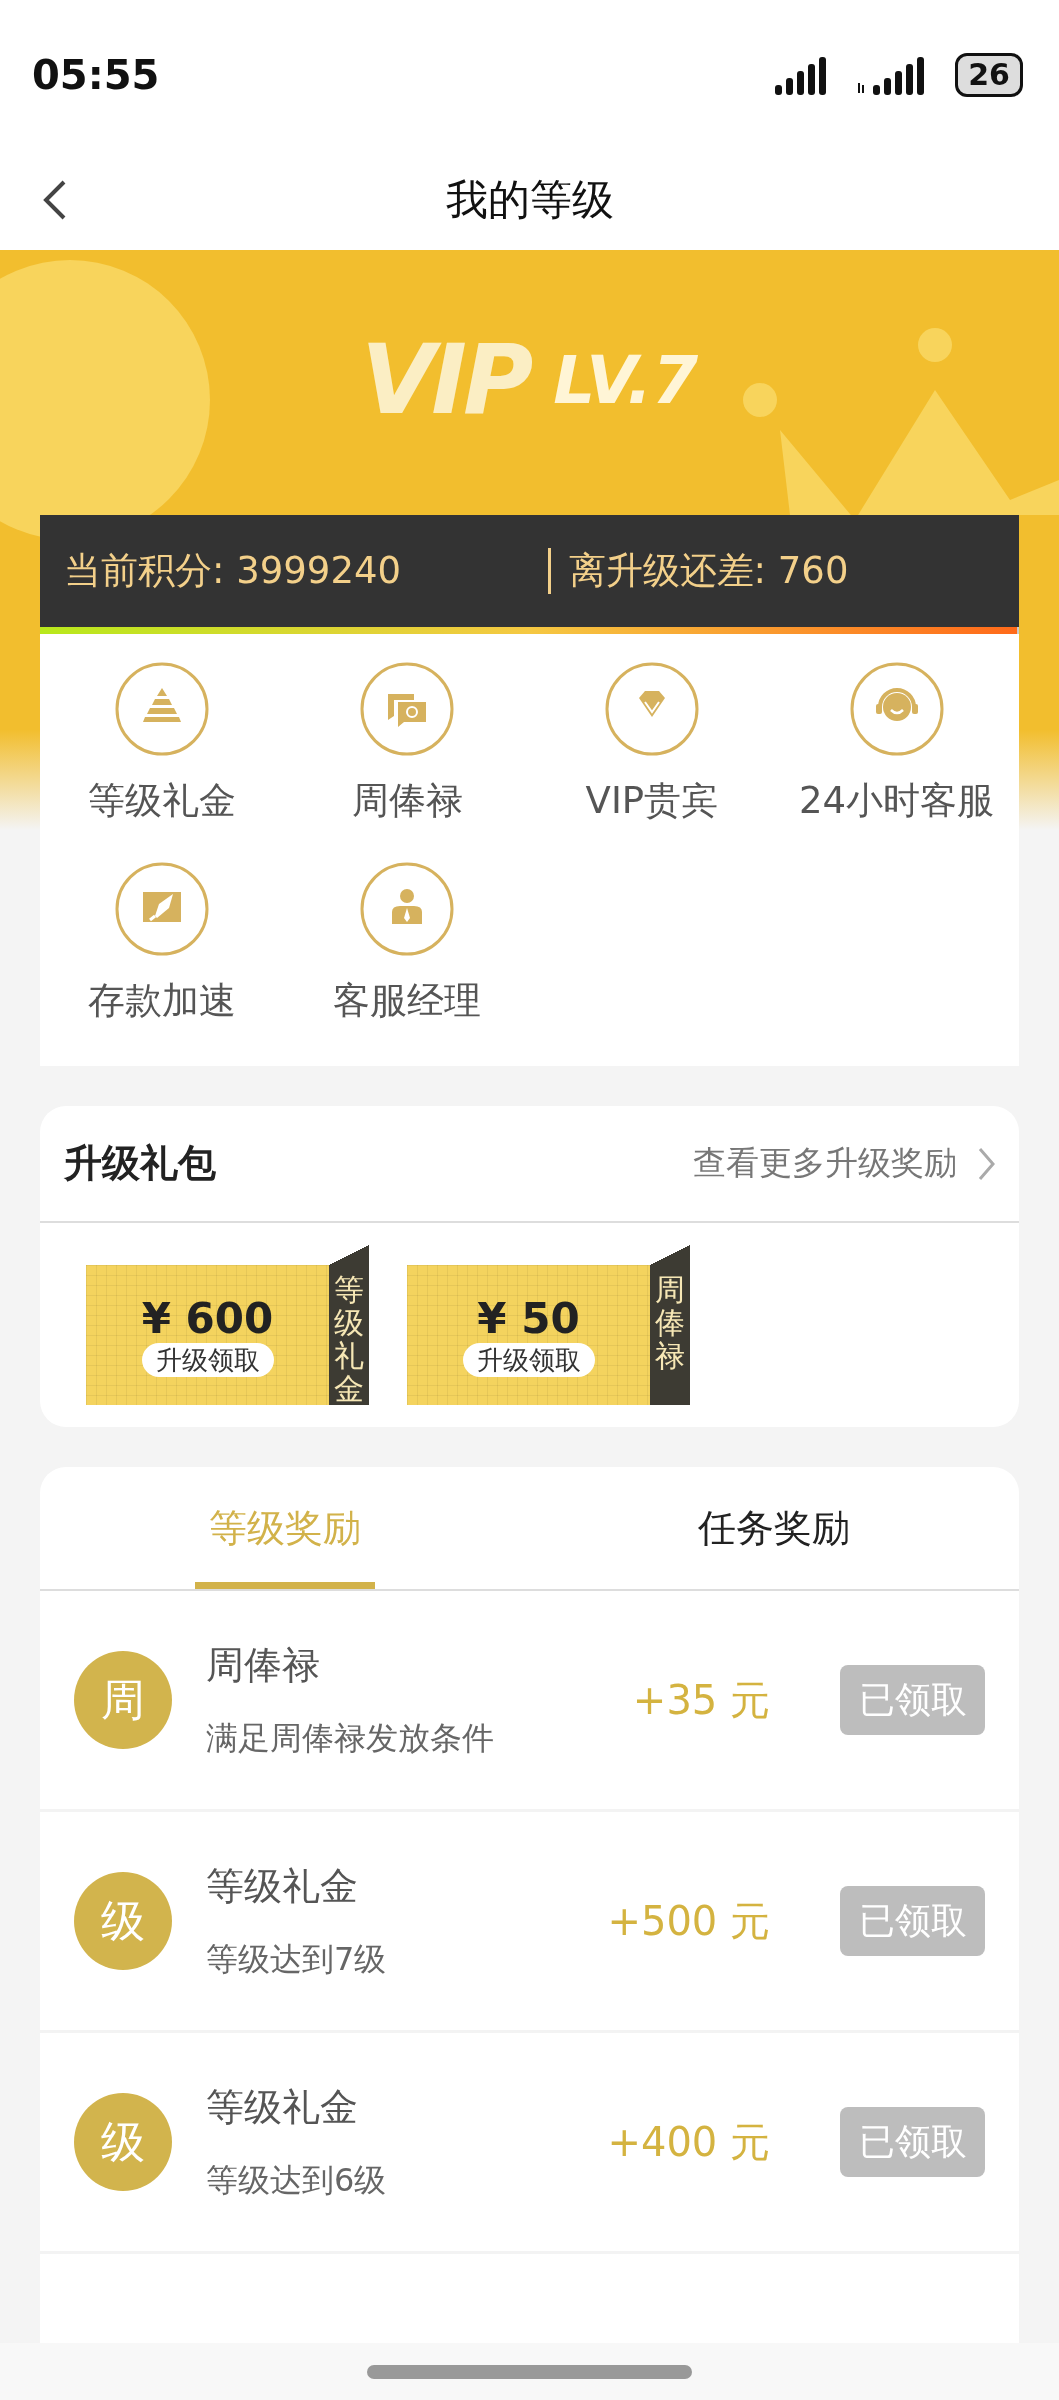 The width and height of the screenshot is (1059, 2400). What do you see at coordinates (123, 1700) in the screenshot?
I see `reward-badge: 周` at bounding box center [123, 1700].